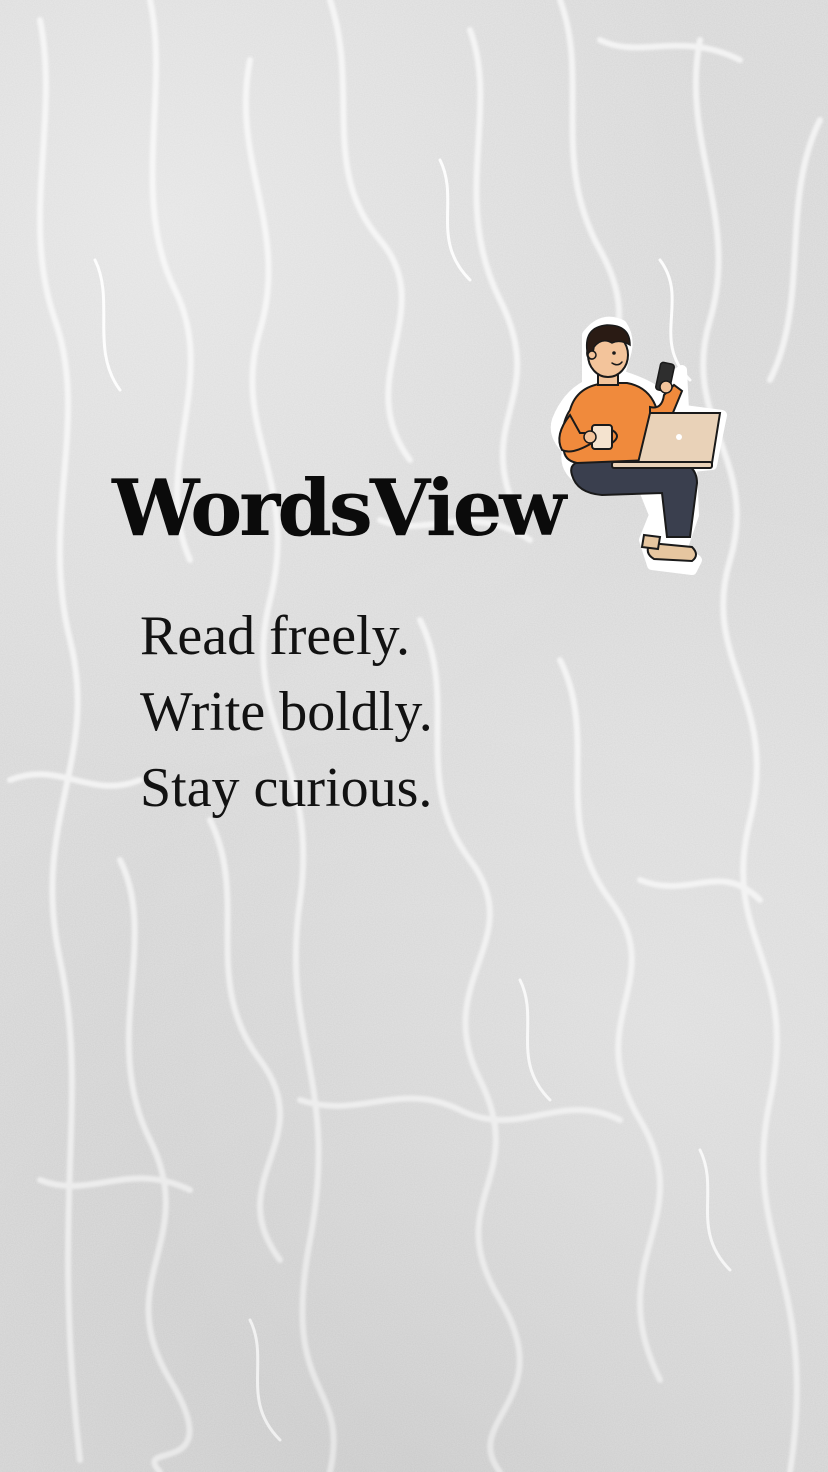 This screenshot has width=828, height=1472. Describe the element at coordinates (339, 508) in the screenshot. I see `app-title: WordsView` at that location.